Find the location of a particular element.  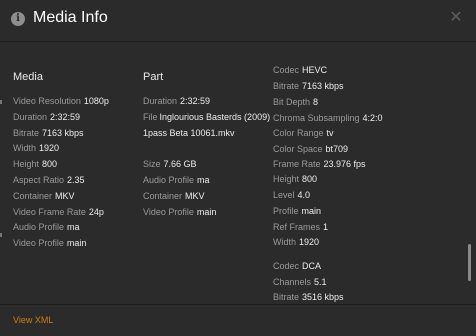

close-icon: ✕ is located at coordinates (456, 18).